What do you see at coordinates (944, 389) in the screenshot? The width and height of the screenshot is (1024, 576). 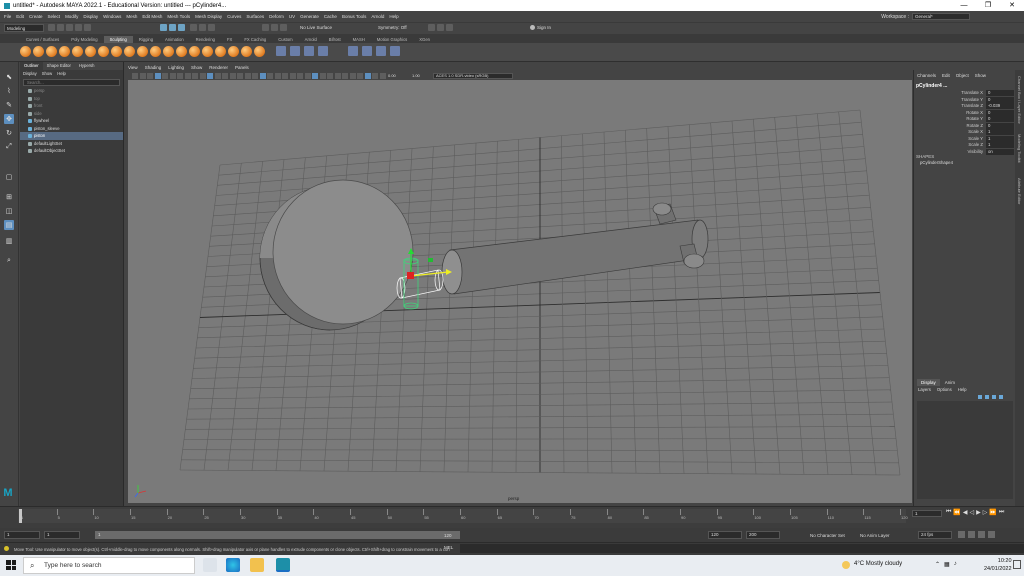 I see `layer-menu-options: Options` at bounding box center [944, 389].